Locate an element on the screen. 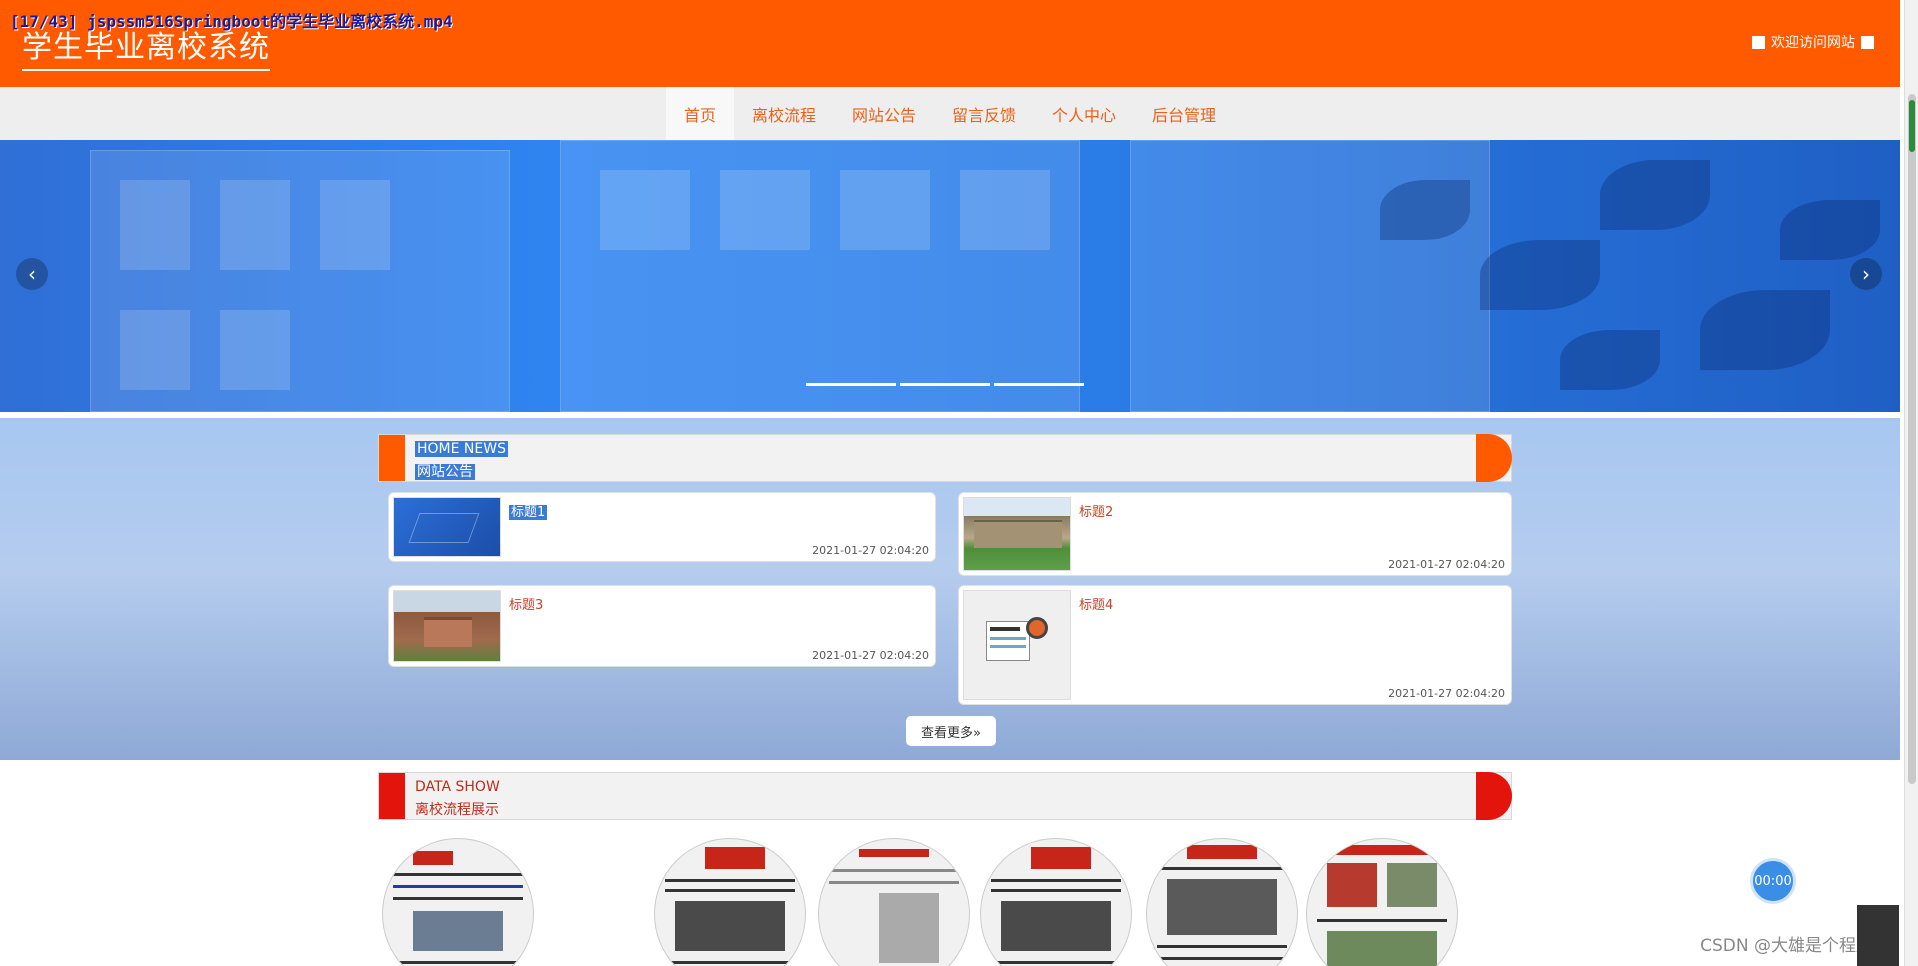 The image size is (1918, 966). nav-item-leaving-process: 离校流程 is located at coordinates (784, 113).